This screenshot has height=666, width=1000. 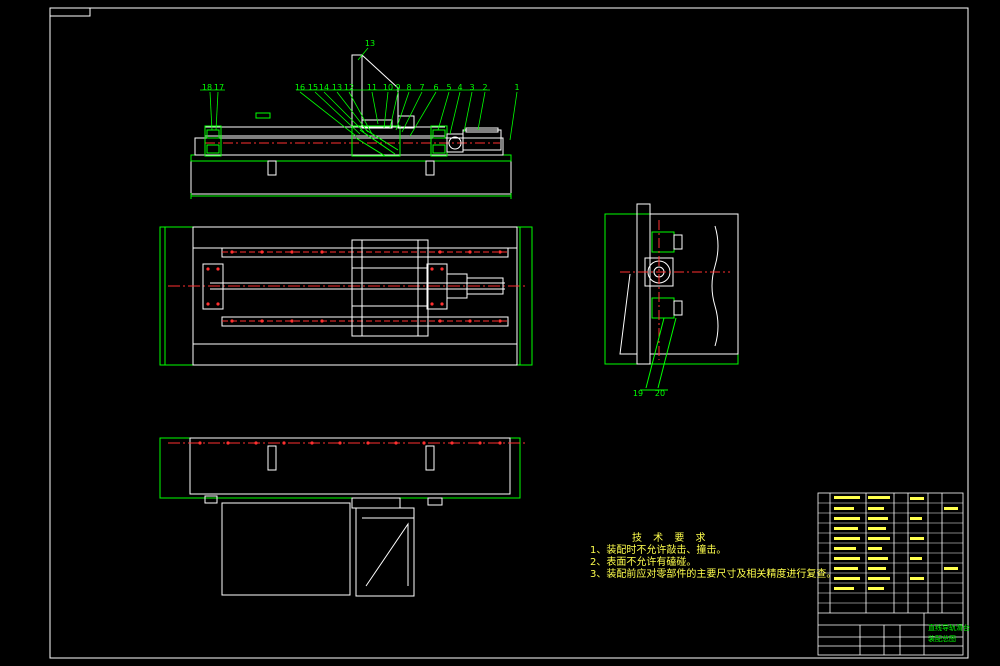 I want to click on balloon-3: 3, so click(x=471, y=87).